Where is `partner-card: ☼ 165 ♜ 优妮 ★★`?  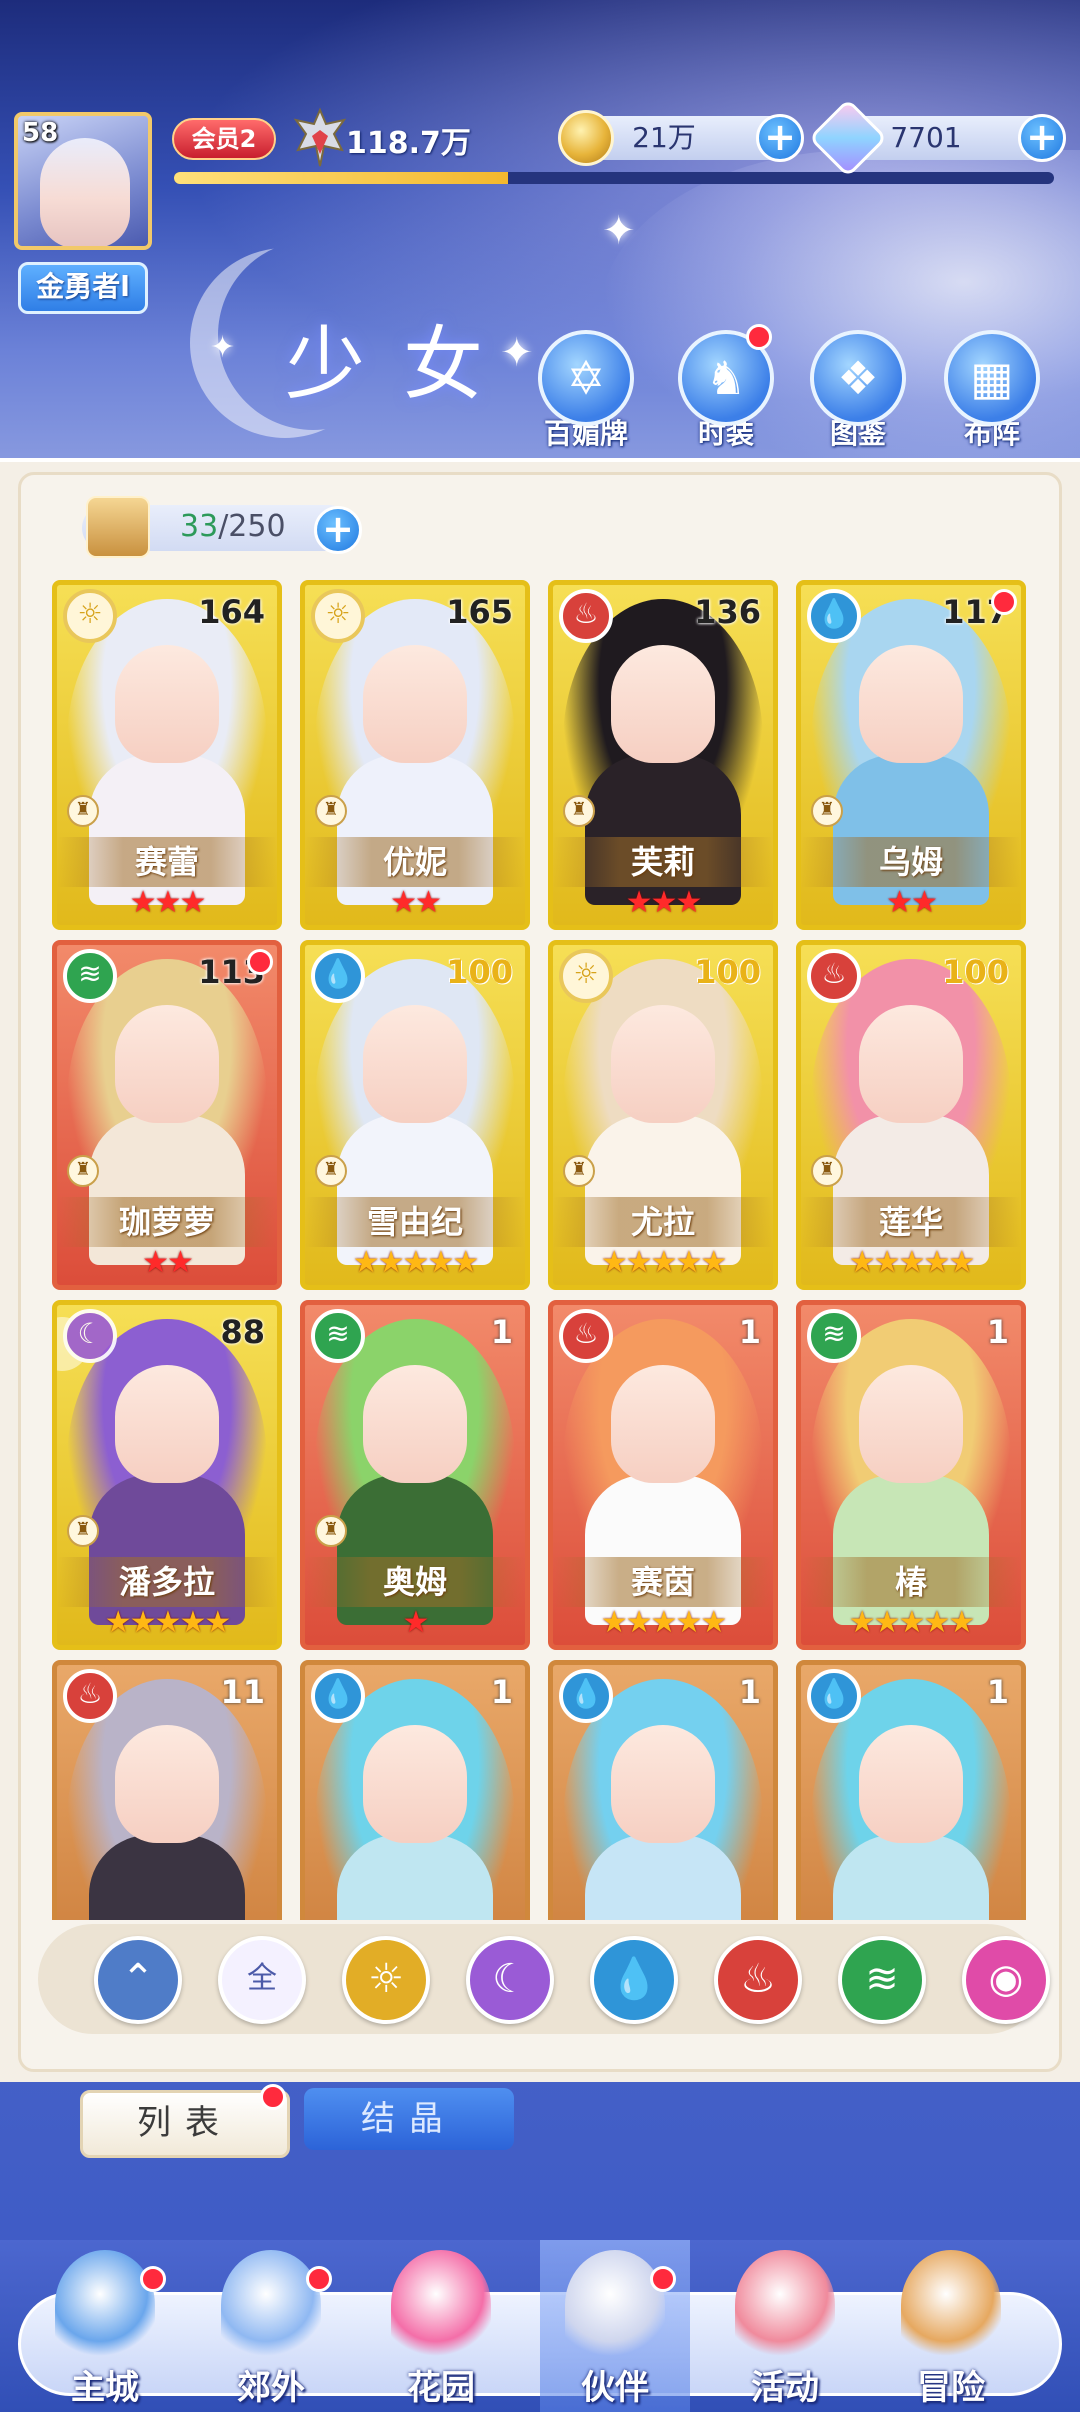 partner-card: ☼ 165 ♜ 优妮 ★★ is located at coordinates (415, 755).